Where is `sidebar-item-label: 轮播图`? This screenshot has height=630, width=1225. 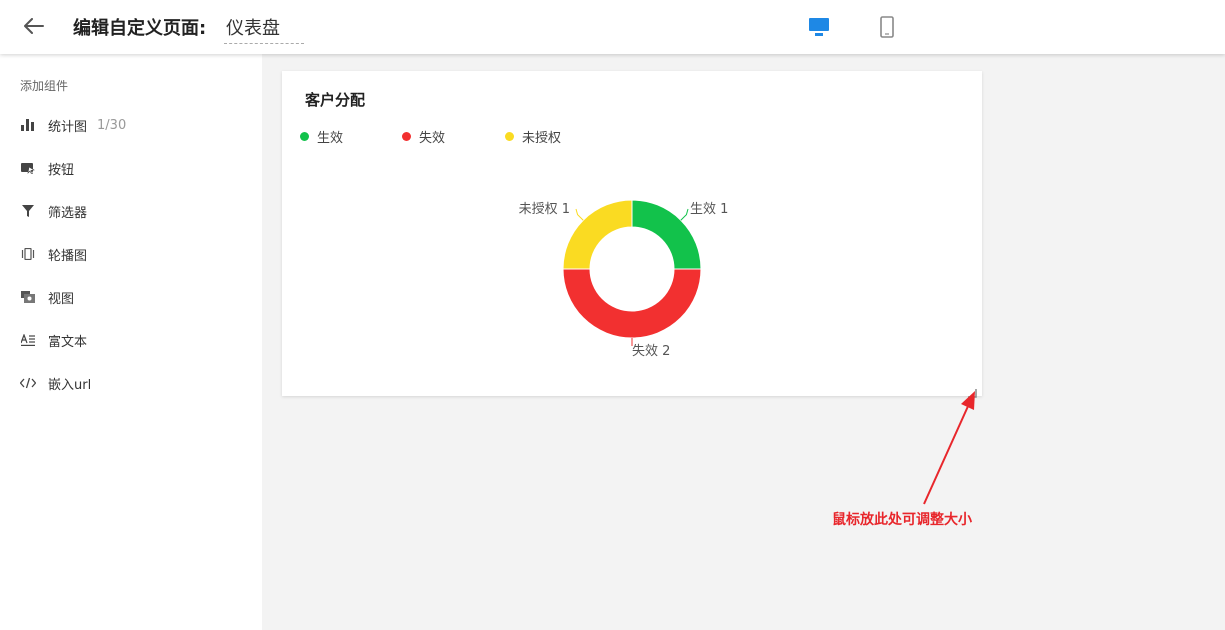 sidebar-item-label: 轮播图 is located at coordinates (68, 256).